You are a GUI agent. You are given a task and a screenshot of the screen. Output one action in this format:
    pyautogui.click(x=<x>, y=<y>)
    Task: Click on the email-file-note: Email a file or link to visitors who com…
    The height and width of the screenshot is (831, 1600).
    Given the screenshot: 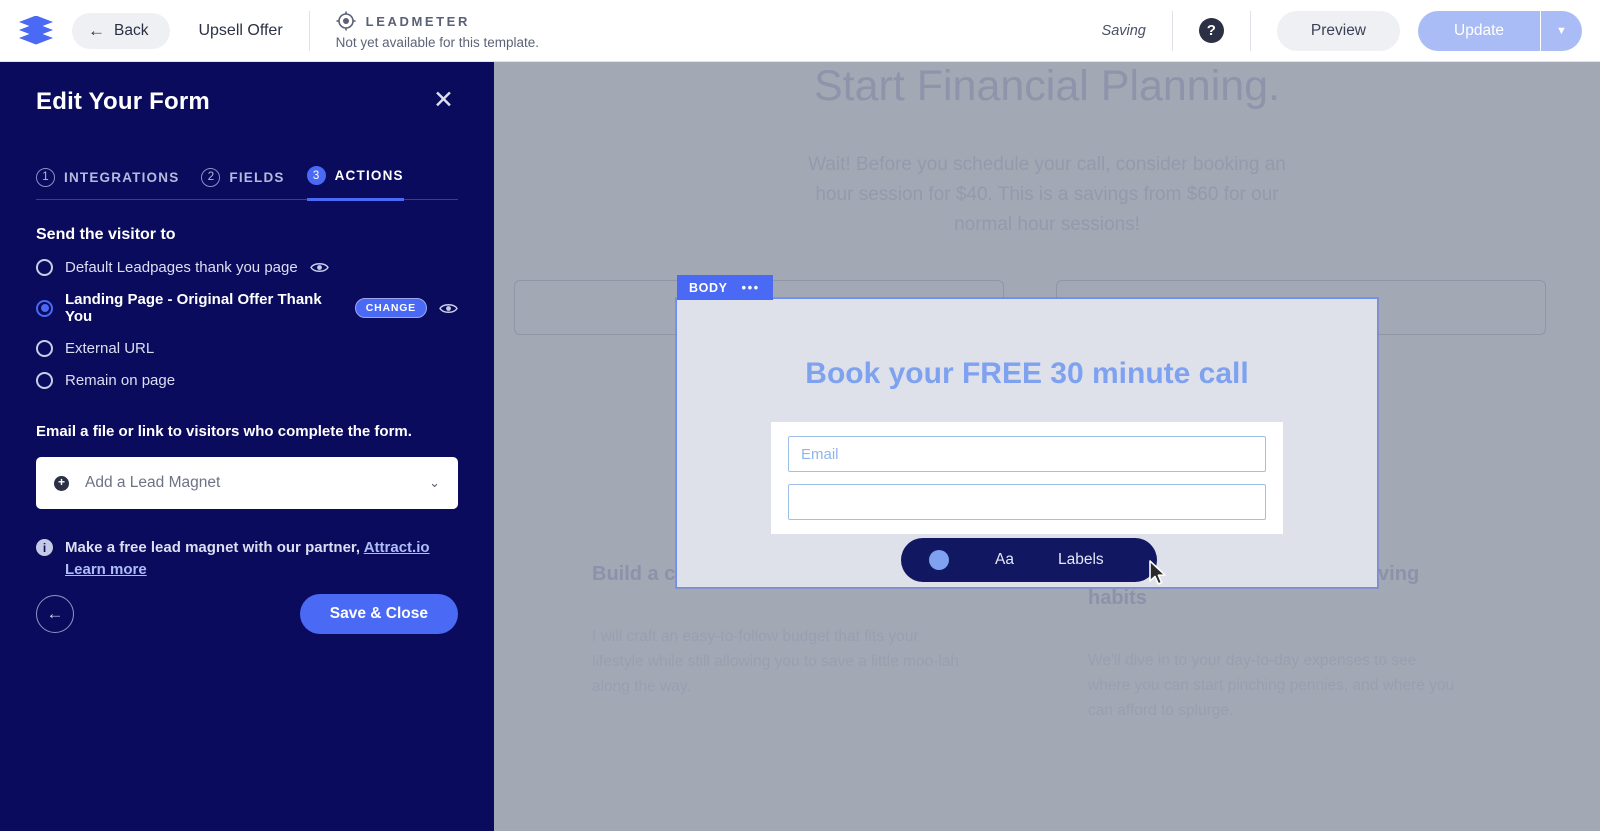 What is the action you would take?
    pyautogui.click(x=224, y=431)
    